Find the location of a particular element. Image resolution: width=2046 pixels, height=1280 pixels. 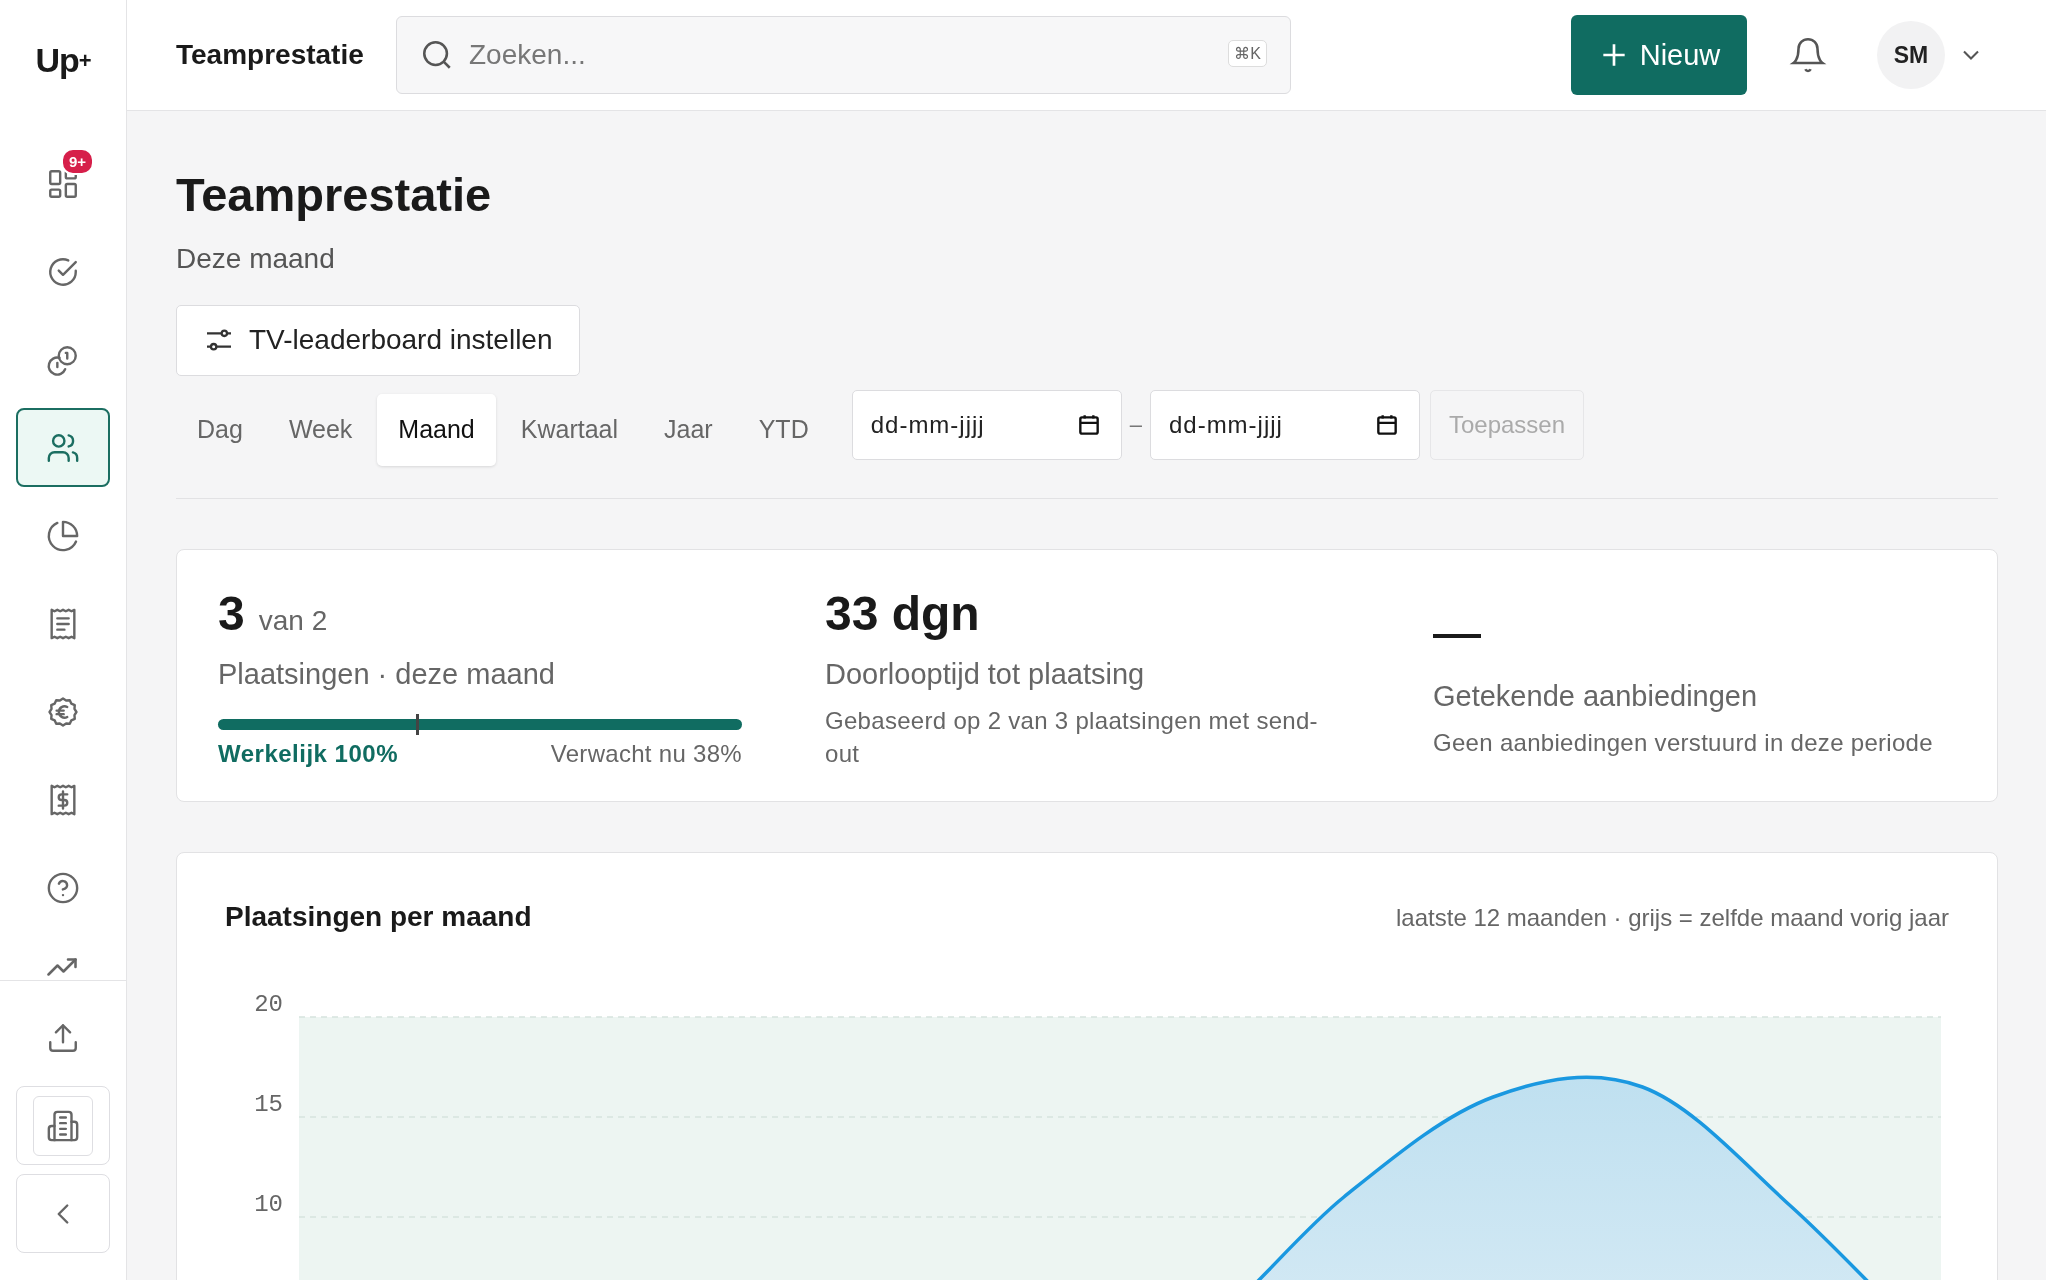

notification-bell-icon is located at coordinates (1808, 55).